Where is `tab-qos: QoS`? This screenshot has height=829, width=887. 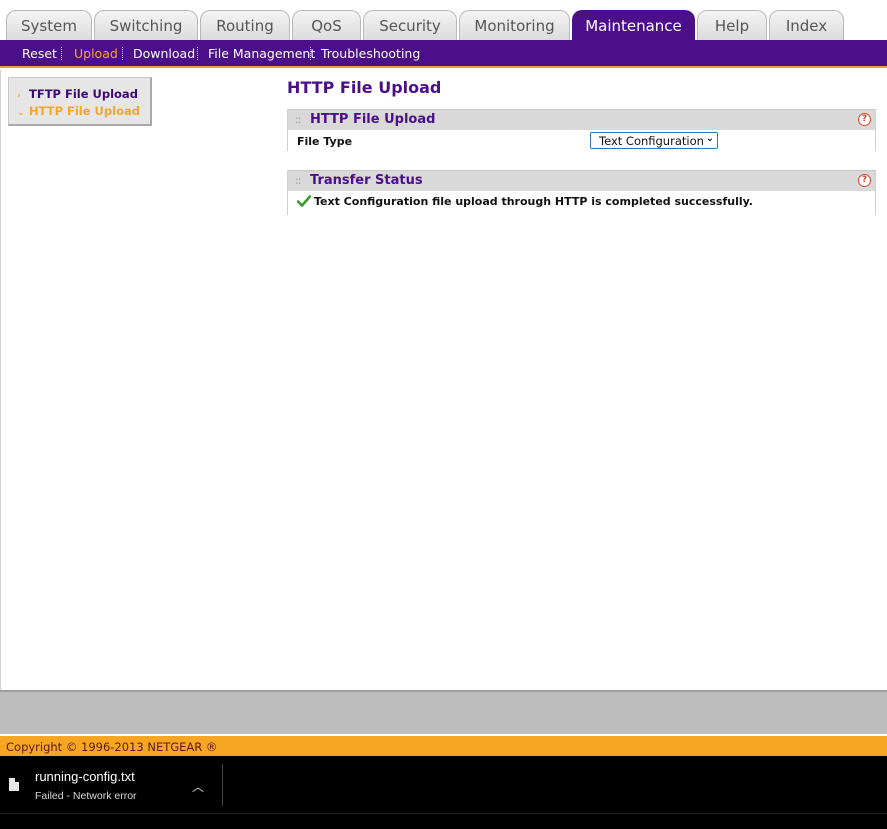
tab-qos: QoS is located at coordinates (326, 25).